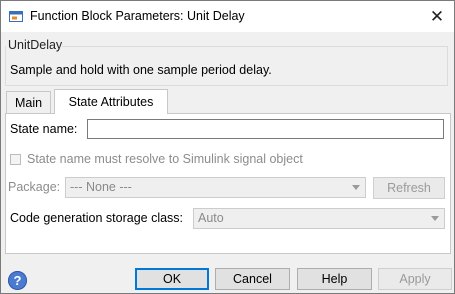 The image size is (455, 294). I want to click on storage-class-select: Auto, so click(319, 218).